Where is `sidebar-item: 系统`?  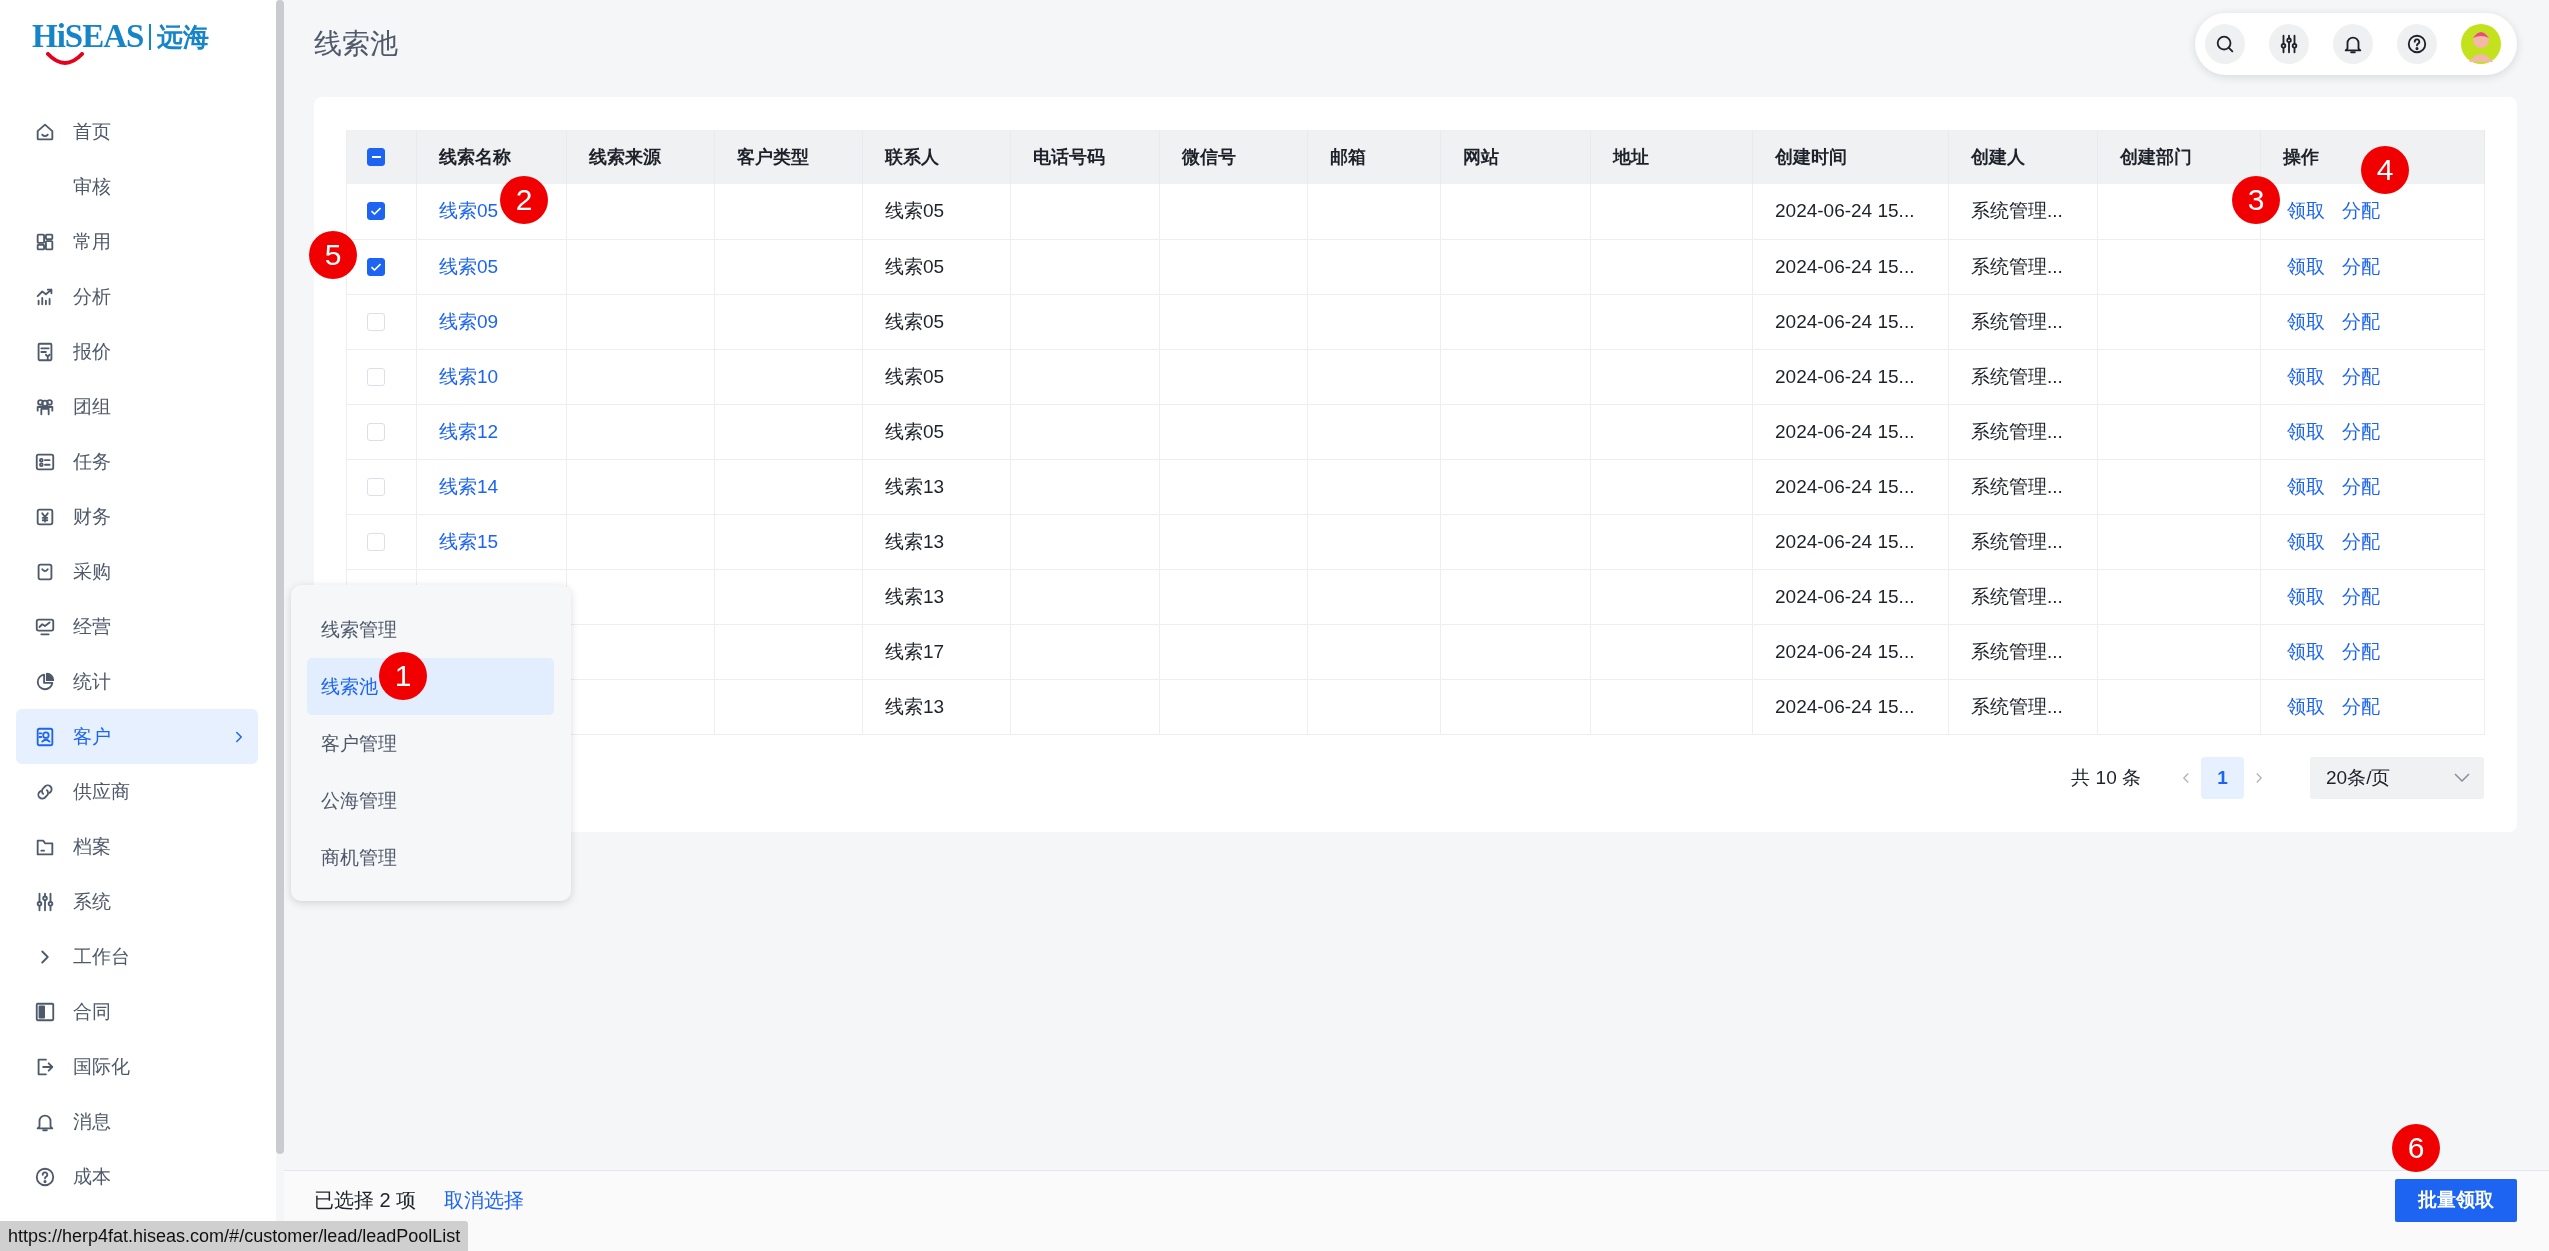
sidebar-item: 系统 is located at coordinates (137, 901).